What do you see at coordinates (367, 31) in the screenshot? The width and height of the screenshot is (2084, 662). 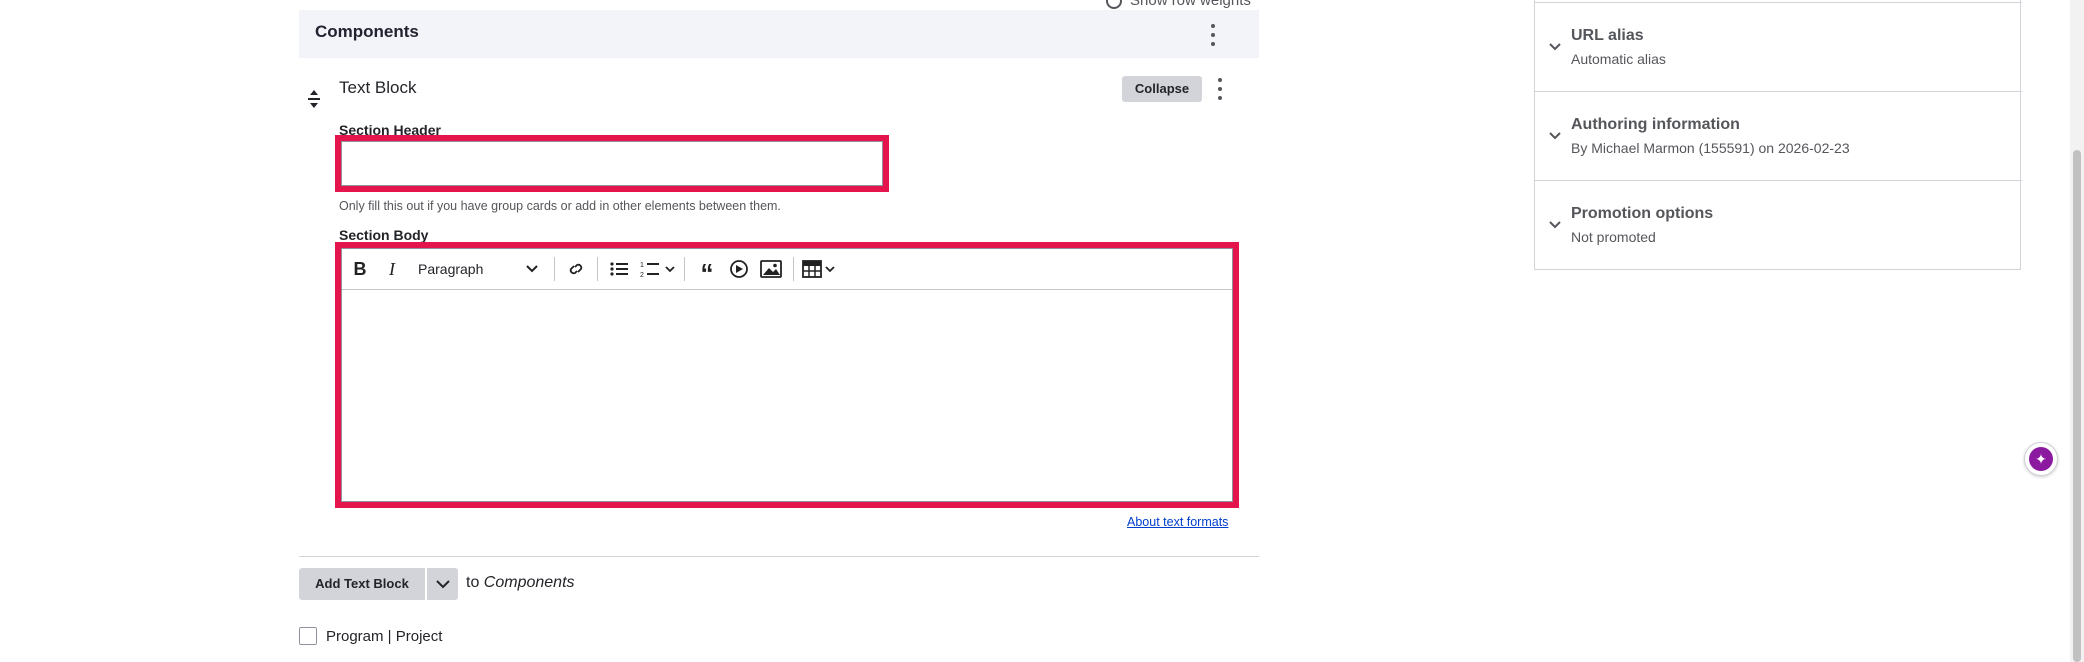 I see `components-title: Components` at bounding box center [367, 31].